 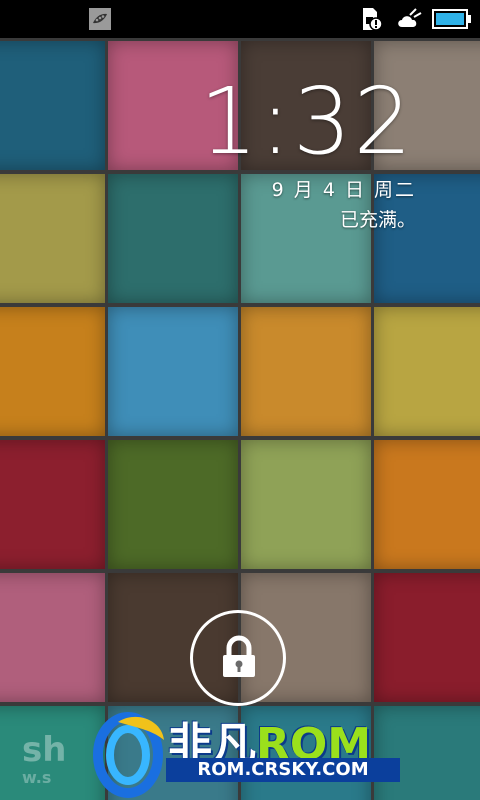 I want to click on notification-app-icon, so click(x=100, y=21).